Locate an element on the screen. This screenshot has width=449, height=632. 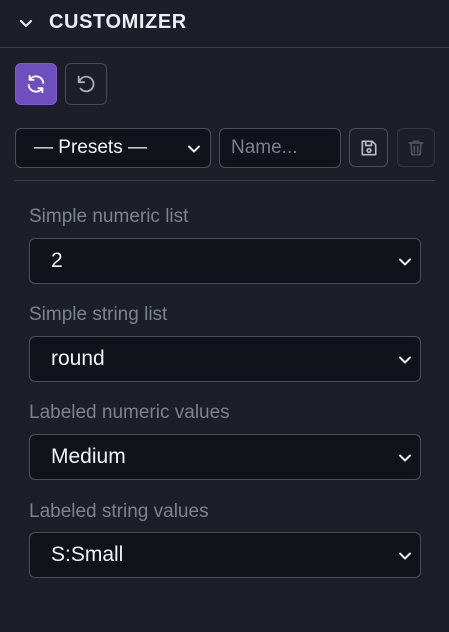
reset-button is located at coordinates (86, 84).